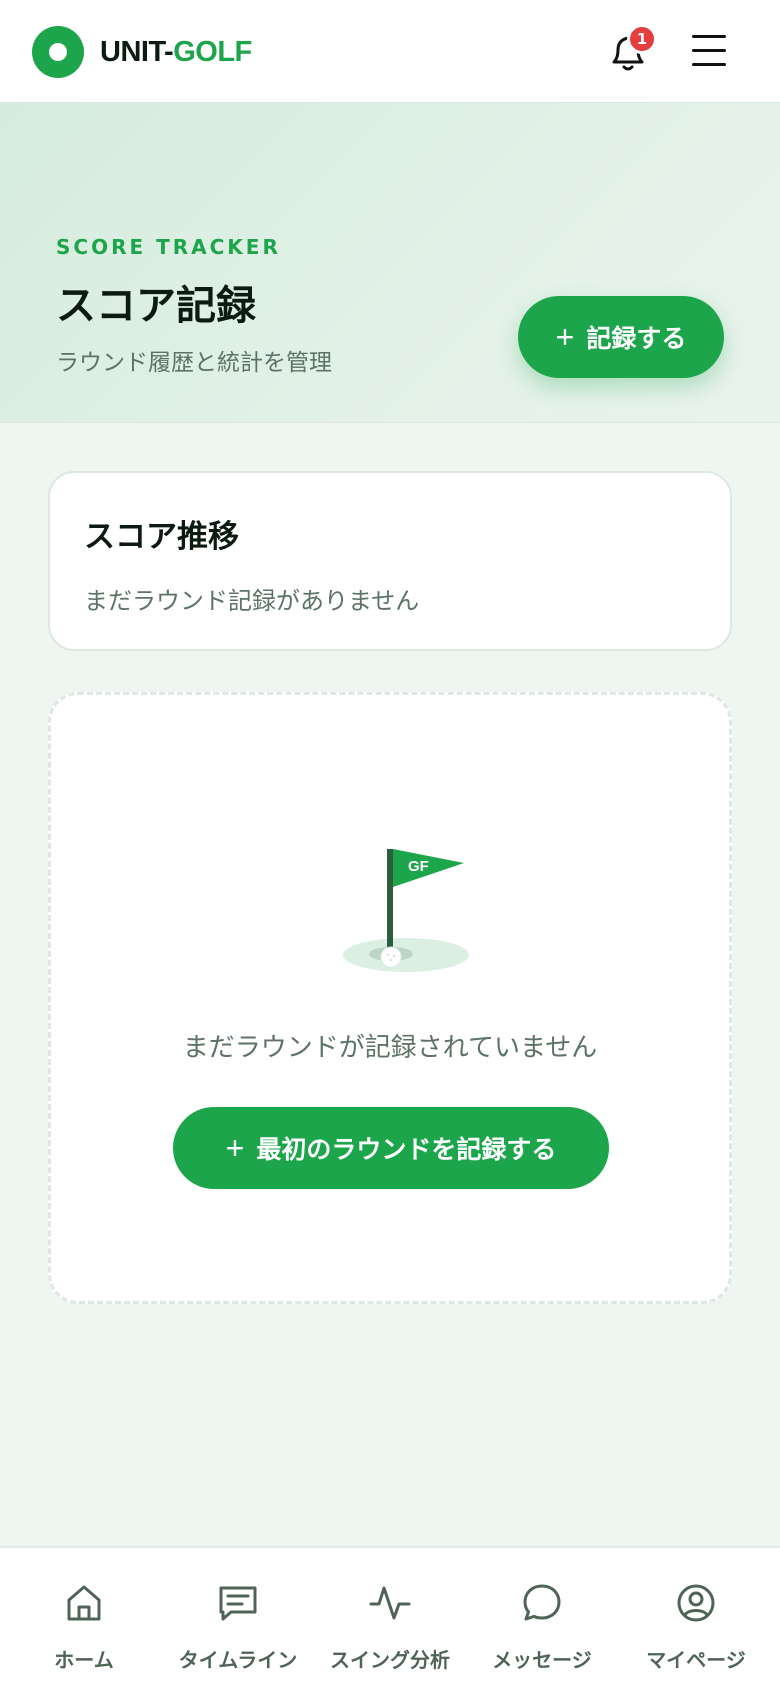  What do you see at coordinates (390, 1048) in the screenshot?
I see `empty-state-message: まだラウンドが記録されていません` at bounding box center [390, 1048].